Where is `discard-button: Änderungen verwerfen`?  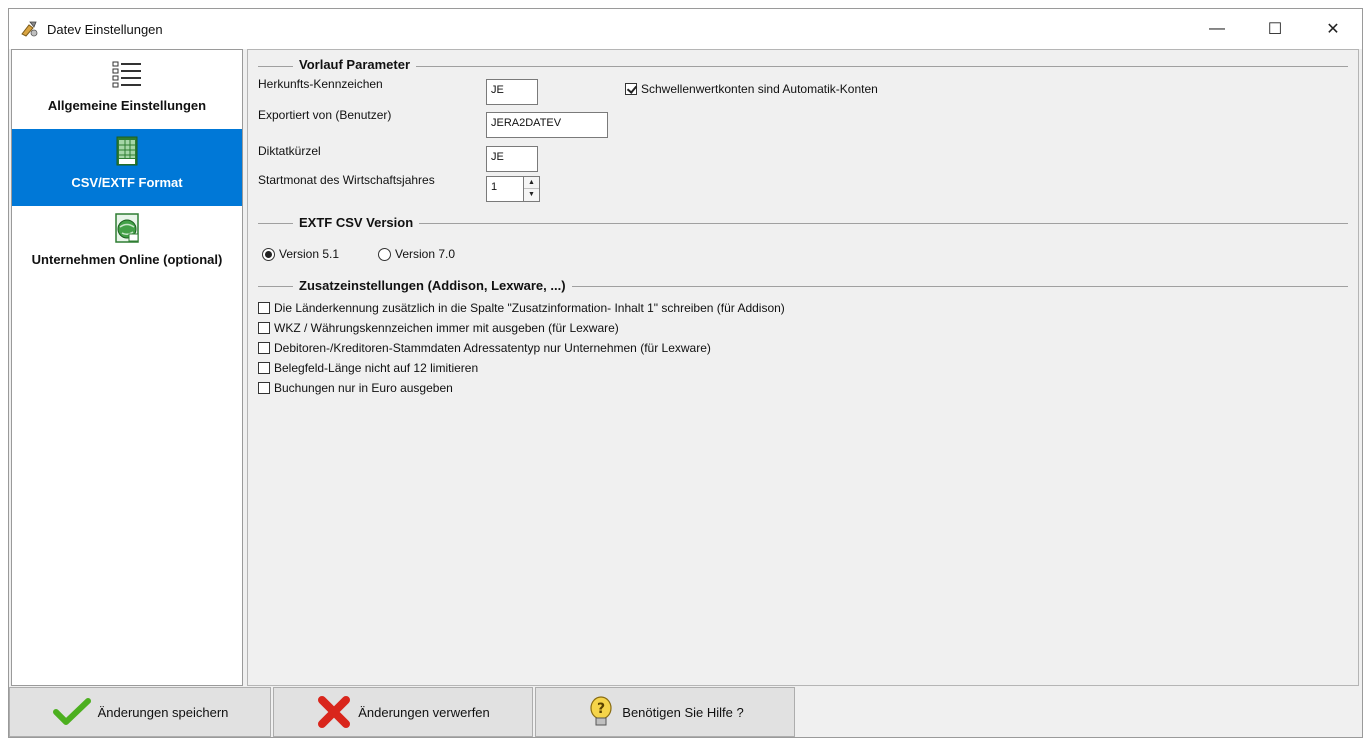
discard-button: Änderungen verwerfen is located at coordinates (403, 712).